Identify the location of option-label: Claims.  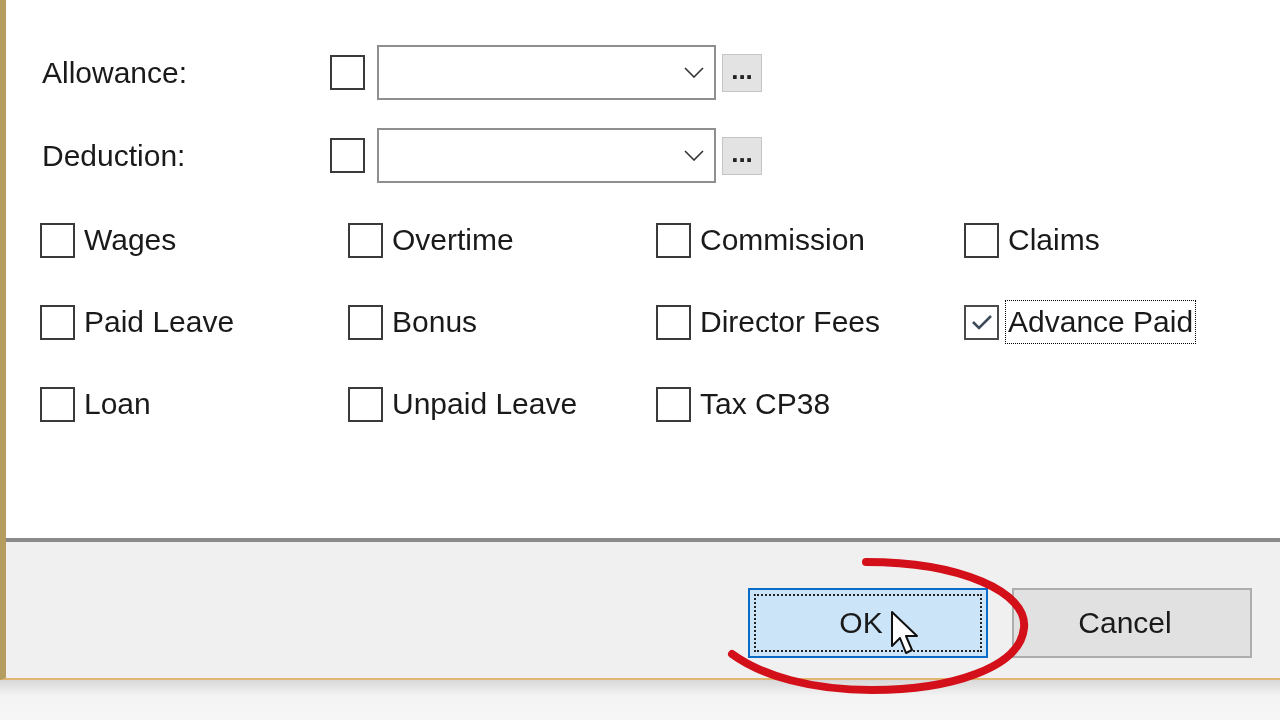
(1054, 240).